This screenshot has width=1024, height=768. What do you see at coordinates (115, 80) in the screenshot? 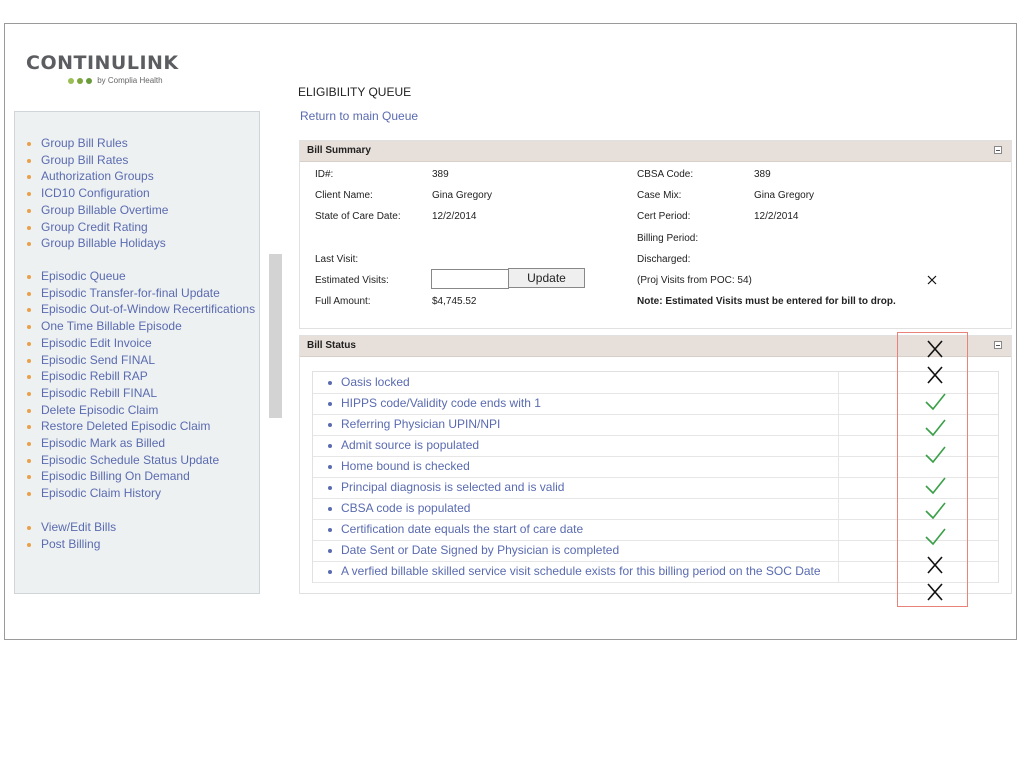
I see `logo-tagline-row: by Complia Health` at bounding box center [115, 80].